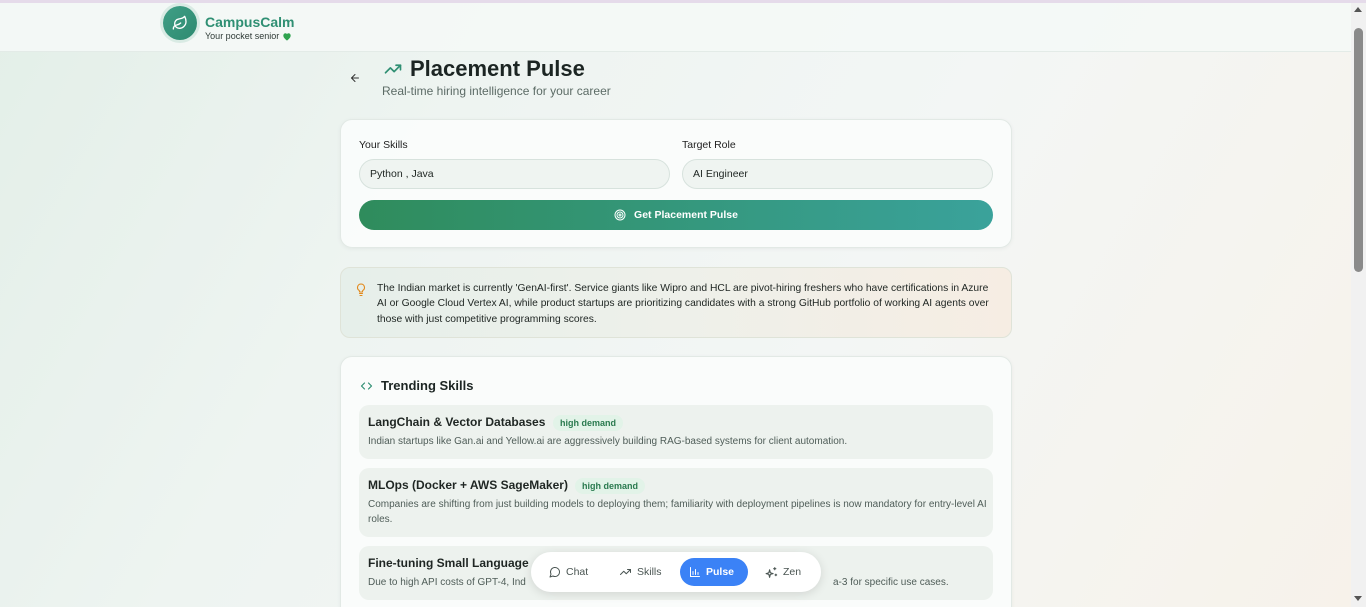 Image resolution: width=1366 pixels, height=607 pixels. Describe the element at coordinates (383, 145) in the screenshot. I see `skills-label: Your Skills` at that location.